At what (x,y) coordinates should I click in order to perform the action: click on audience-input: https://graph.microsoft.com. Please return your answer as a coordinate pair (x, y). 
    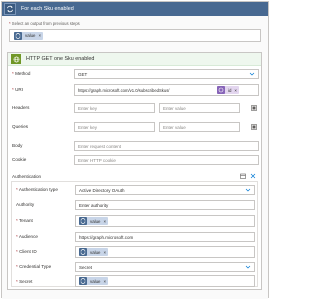
    Looking at the image, I should click on (165, 237).